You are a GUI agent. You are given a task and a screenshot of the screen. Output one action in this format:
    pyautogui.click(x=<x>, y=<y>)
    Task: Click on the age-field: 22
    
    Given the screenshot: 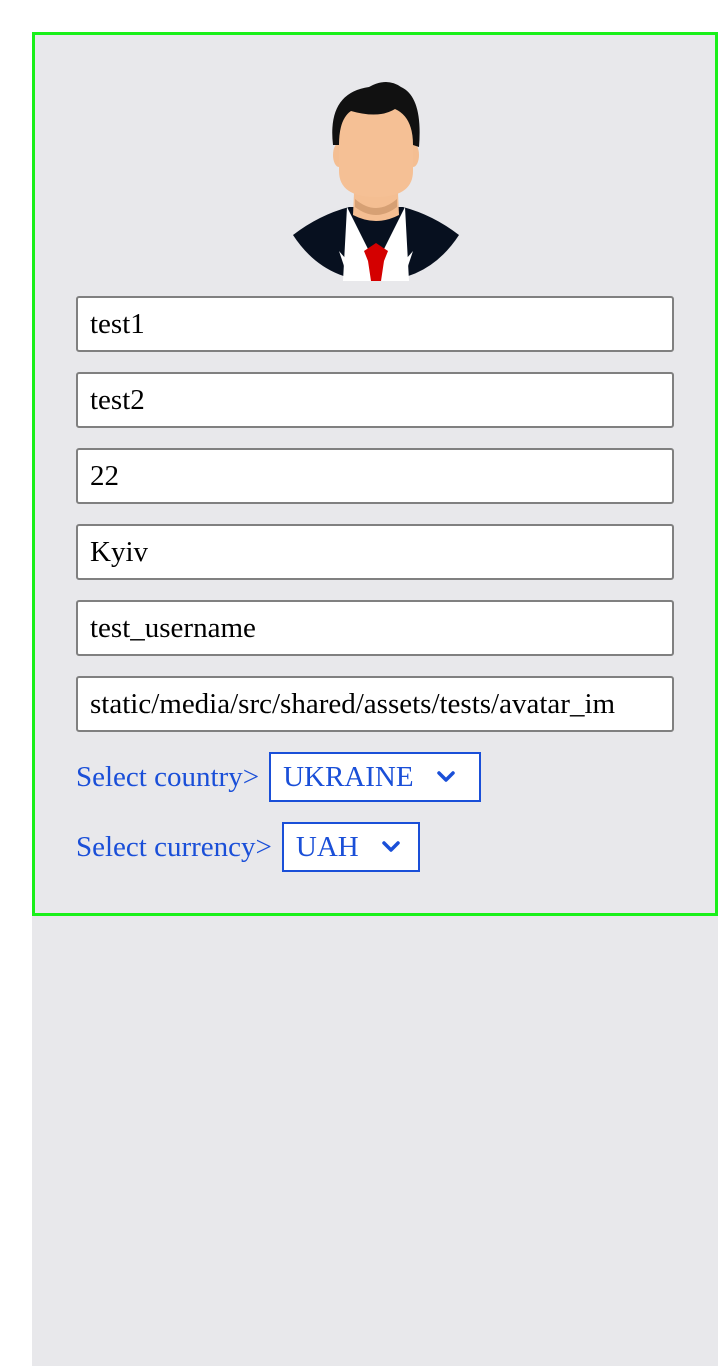 What is the action you would take?
    pyautogui.click(x=375, y=476)
    